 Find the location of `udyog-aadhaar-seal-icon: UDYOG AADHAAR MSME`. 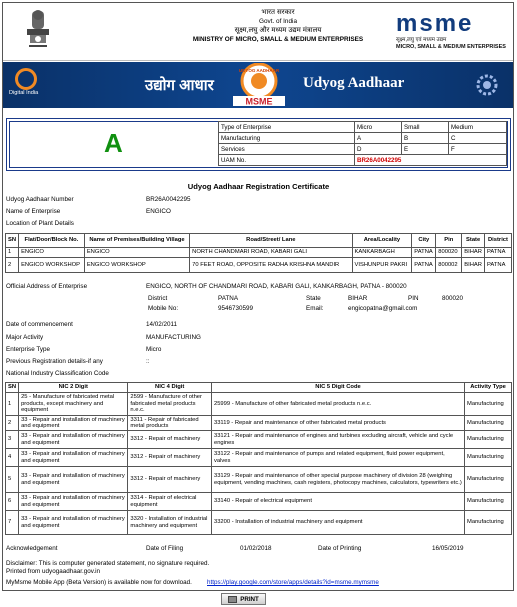

udyog-aadhaar-seal-icon: UDYOG AADHAAR MSME is located at coordinates (259, 85).